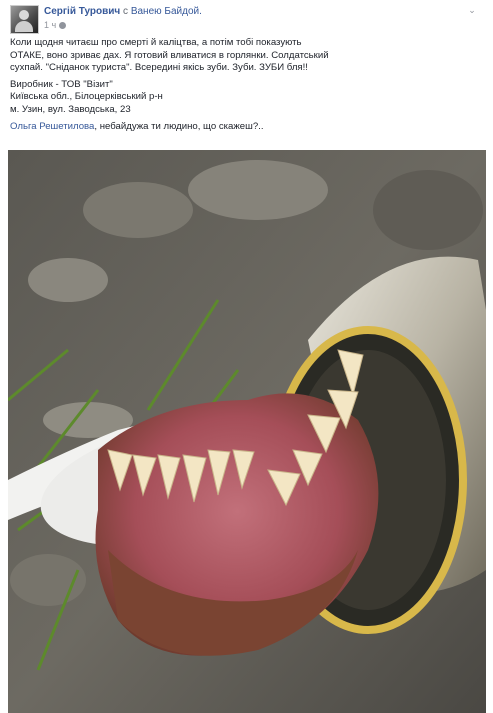  Describe the element at coordinates (61, 84) in the screenshot. I see `producer-line: Виробник - ТОВ "Візит"` at that location.